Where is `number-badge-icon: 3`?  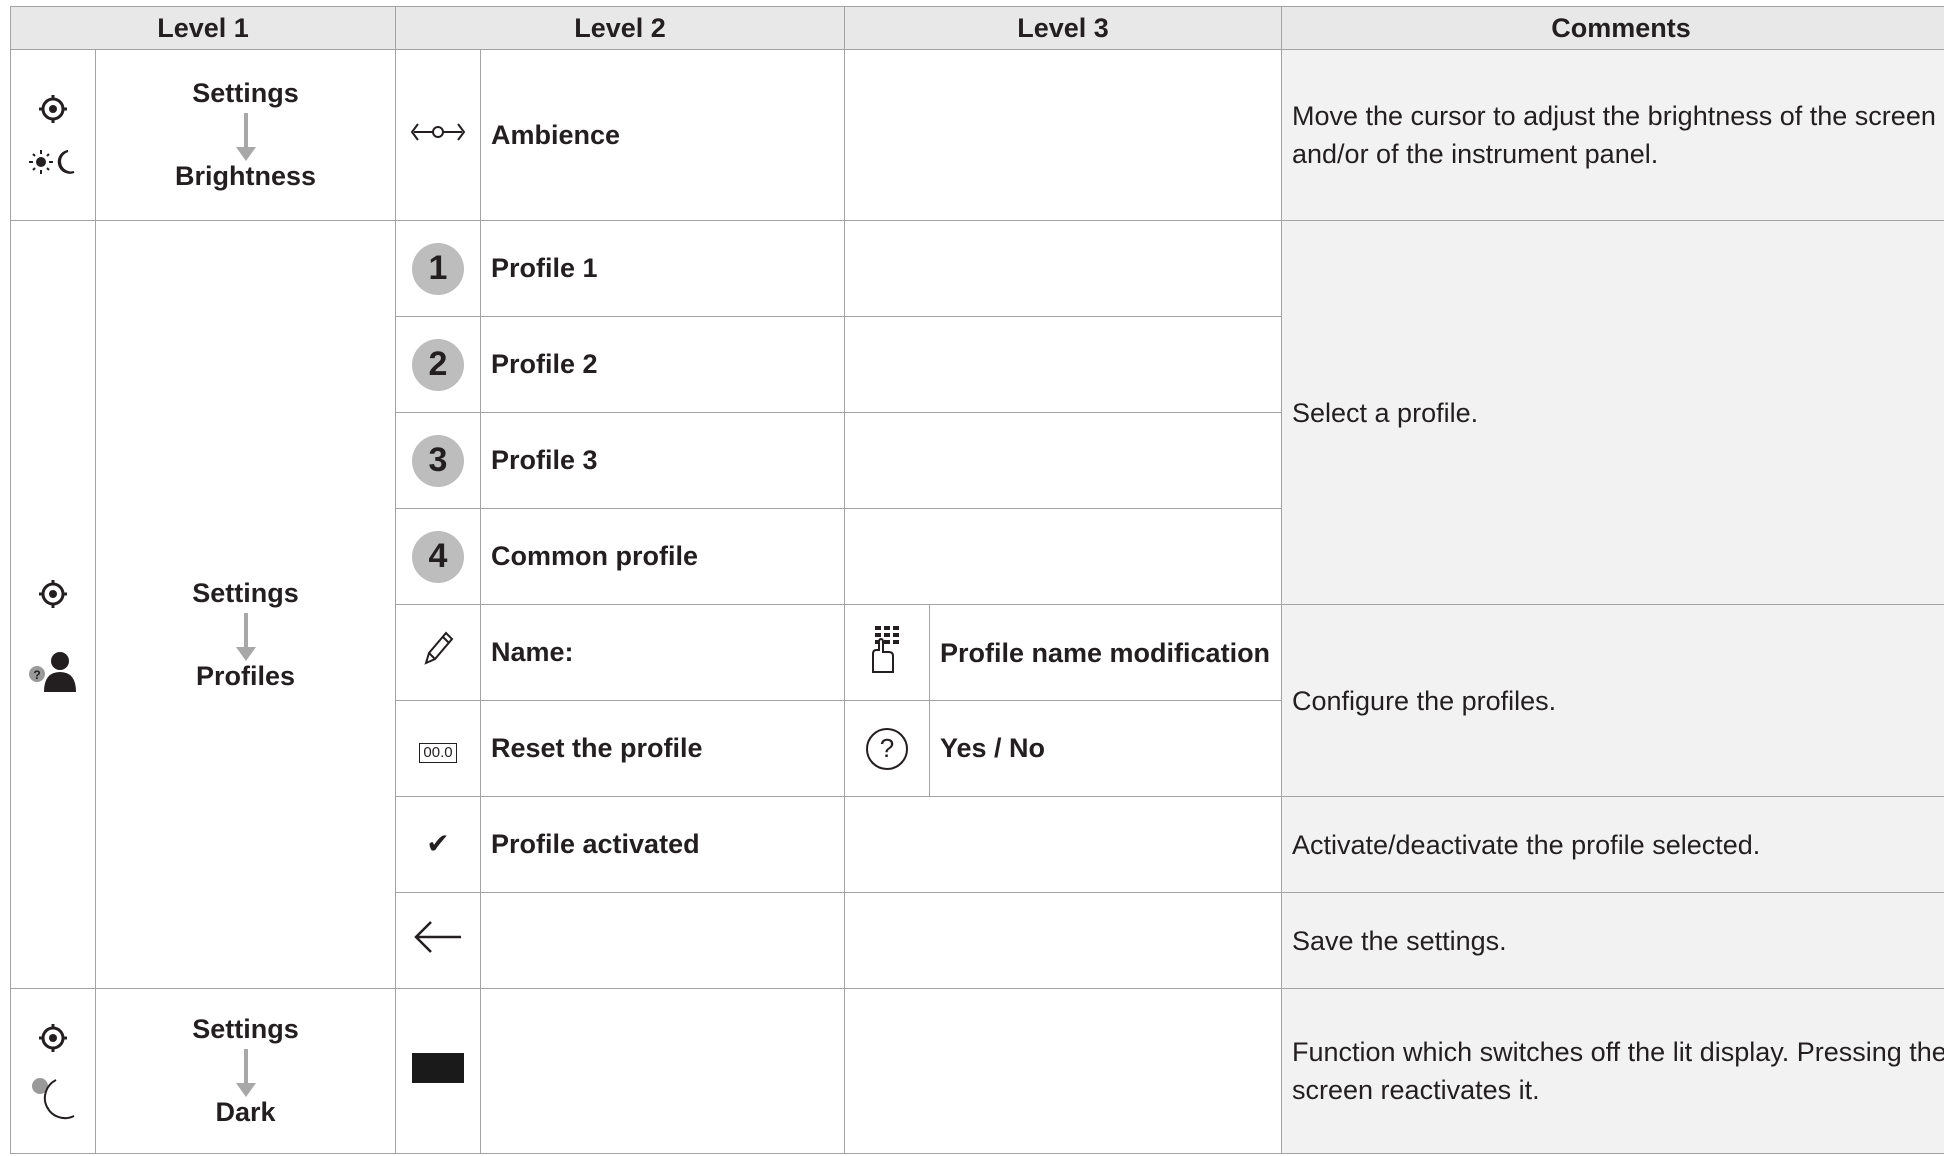 number-badge-icon: 3 is located at coordinates (438, 460).